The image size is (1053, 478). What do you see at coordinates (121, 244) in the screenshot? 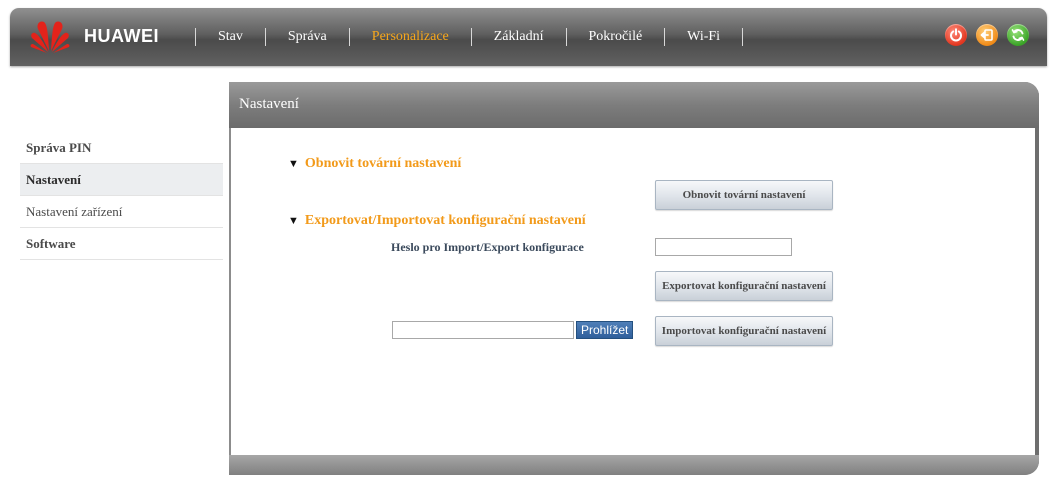
I see `sidebar-item-software: Software` at bounding box center [121, 244].